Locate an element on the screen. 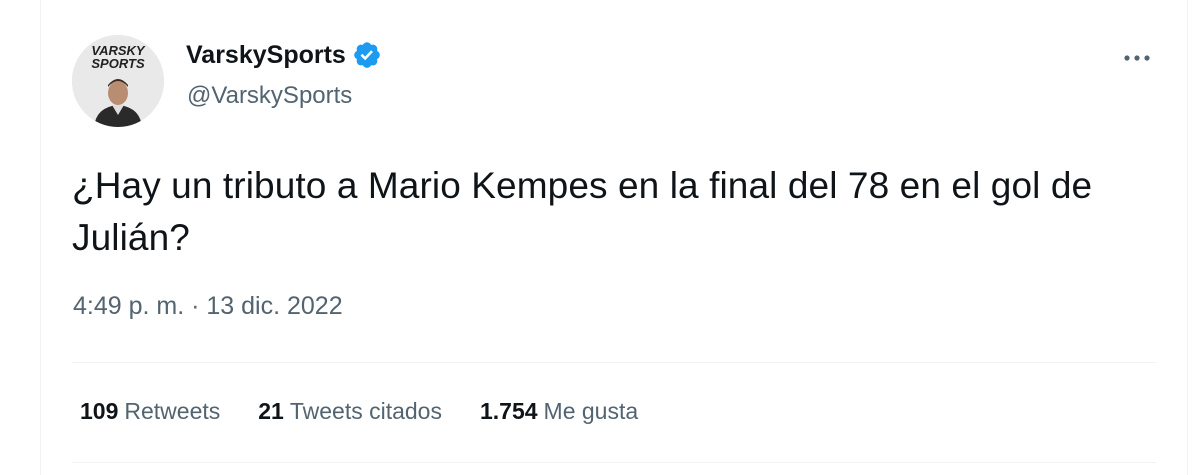 The height and width of the screenshot is (475, 1200). tweet-timestamp: 4:49 p. m. · 13 dic. 2022 is located at coordinates (208, 306).